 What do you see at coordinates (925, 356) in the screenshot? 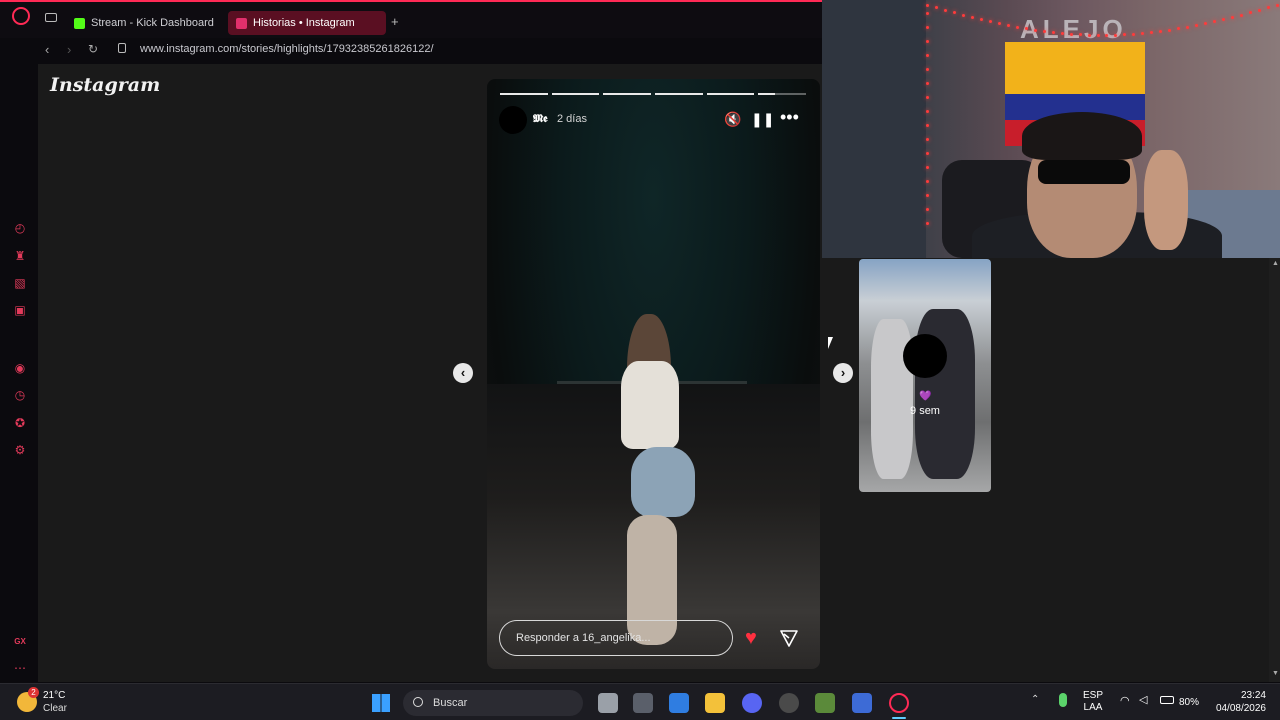
I see `next-highlight-avatar` at bounding box center [925, 356].